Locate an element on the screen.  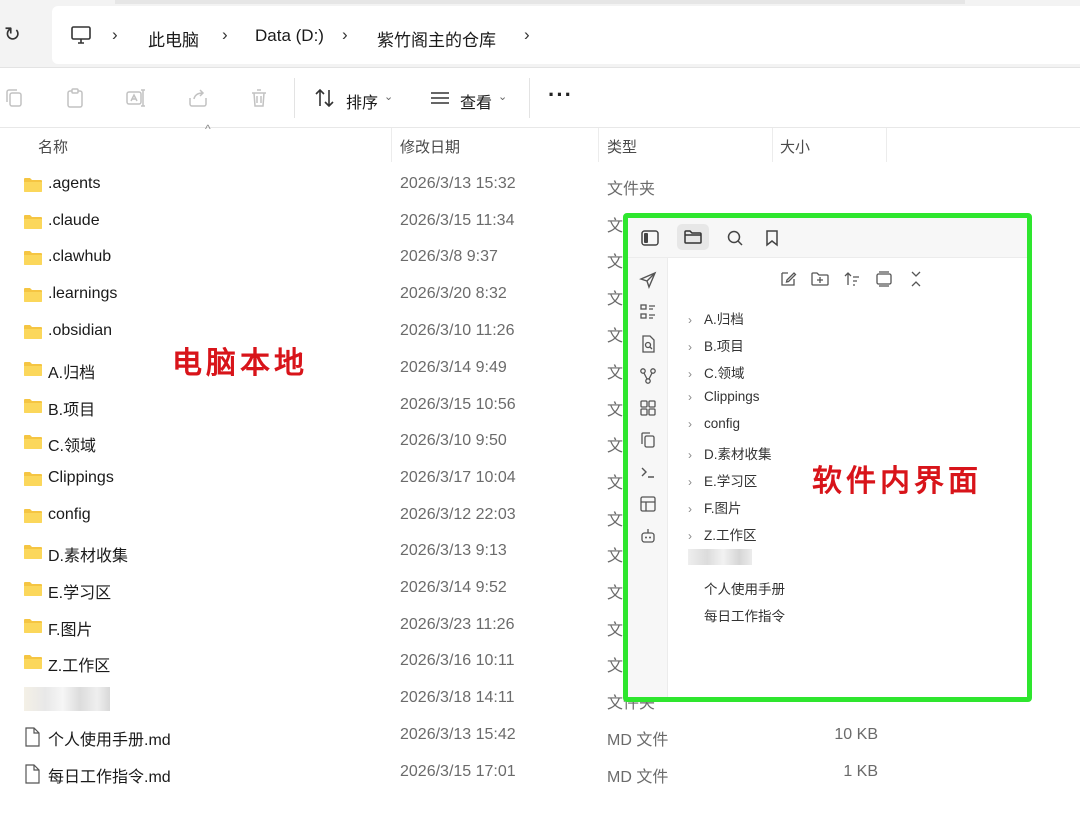
rename-icon is located at coordinates (136, 98).